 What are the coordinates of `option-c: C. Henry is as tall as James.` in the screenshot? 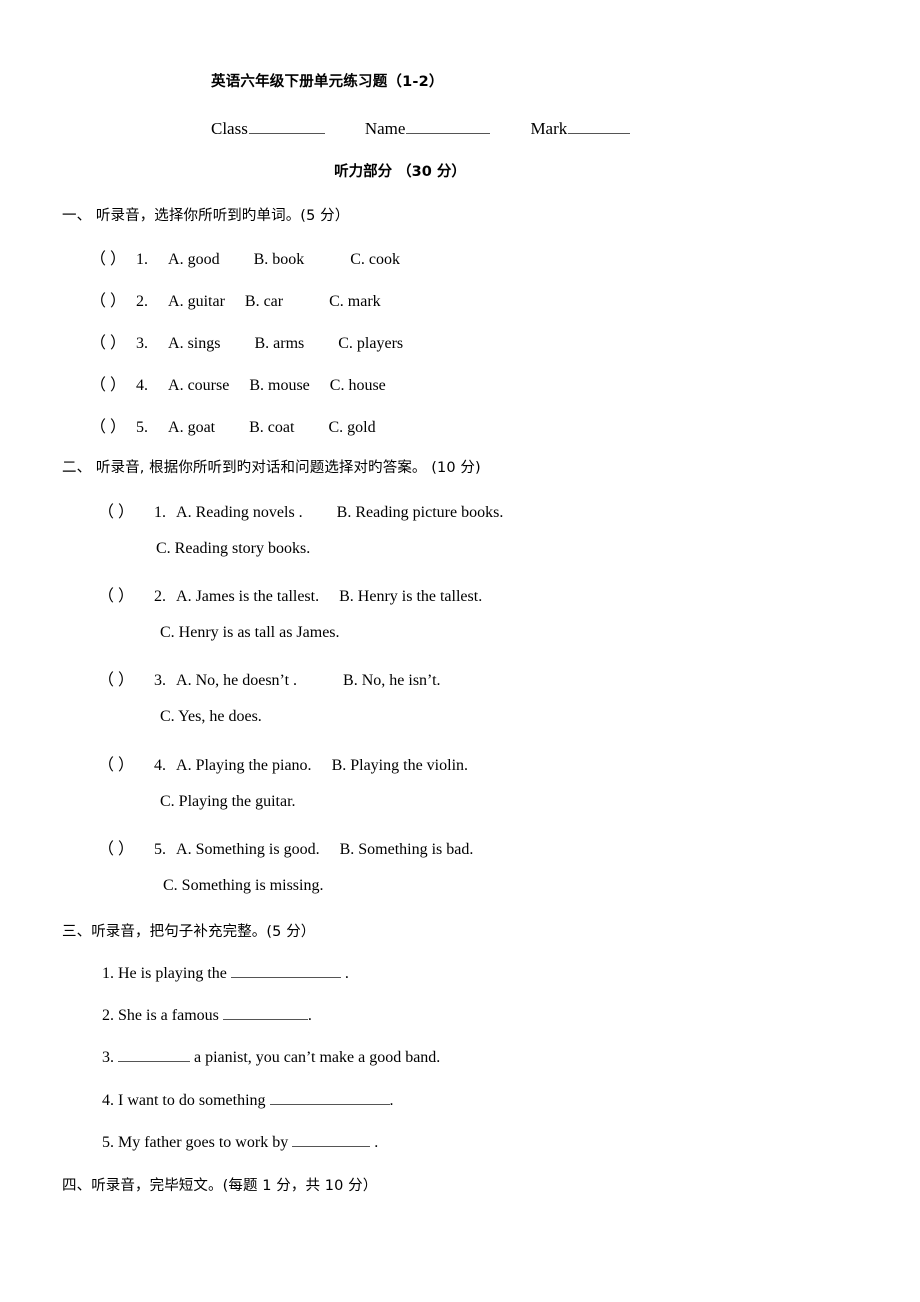 It's located at (250, 632).